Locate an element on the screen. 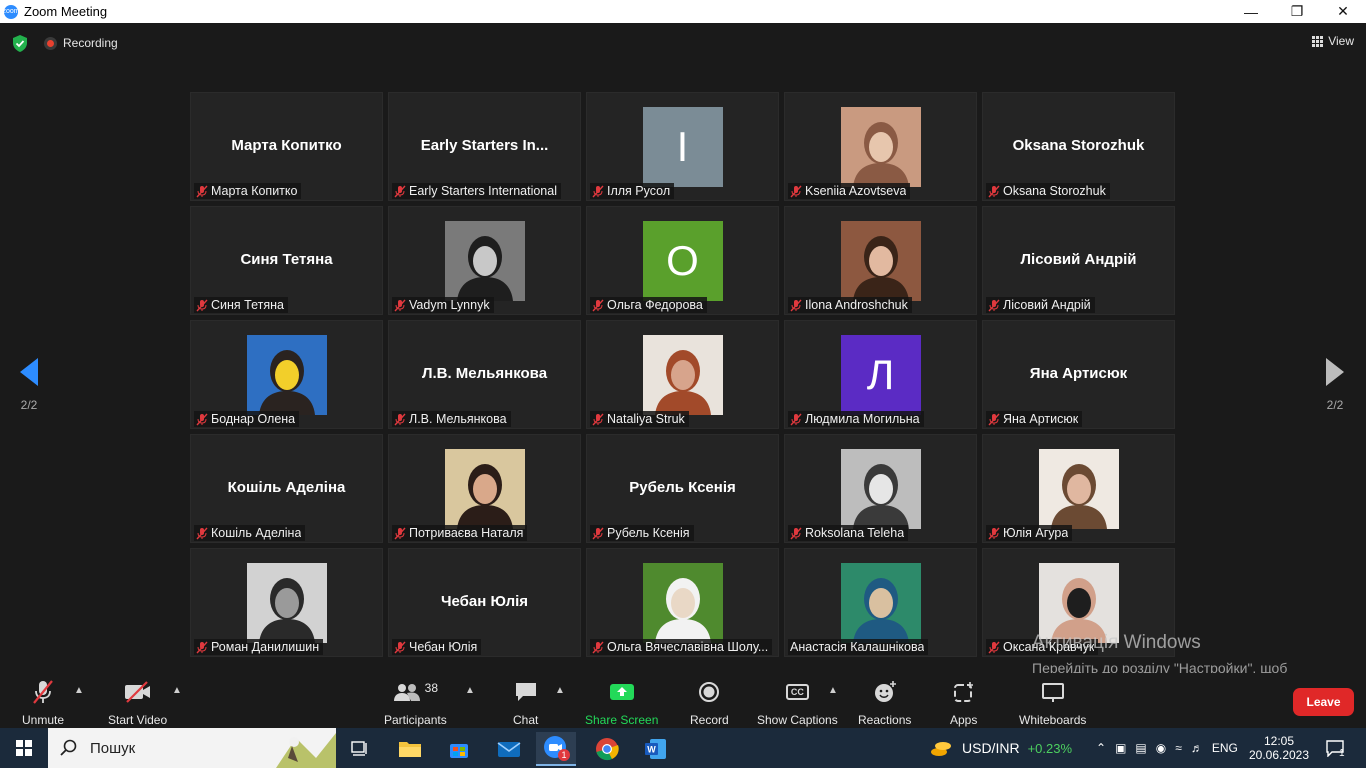 This screenshot has width=1366, height=768. clock: 12:05 20.06.2023 is located at coordinates (1279, 748).